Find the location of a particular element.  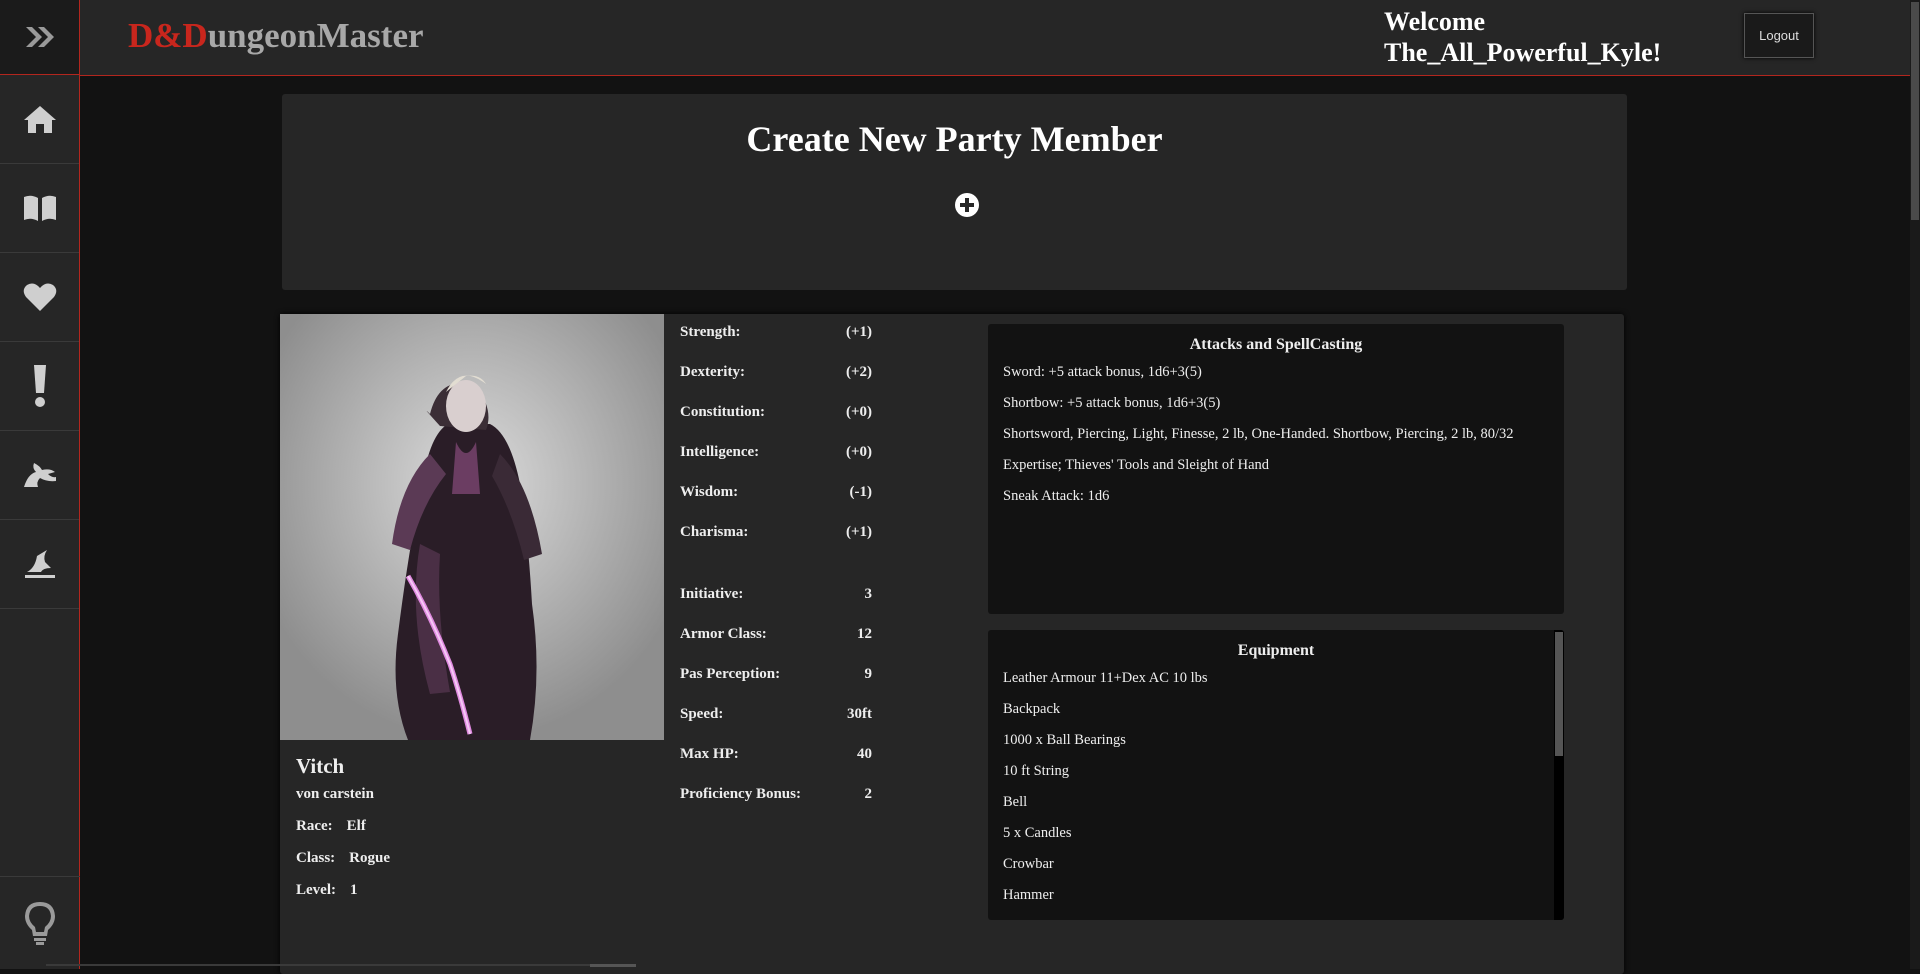

attack-line: Shortbow: +5 attack bonus, 1d6+3(5) is located at coordinates (1112, 403).